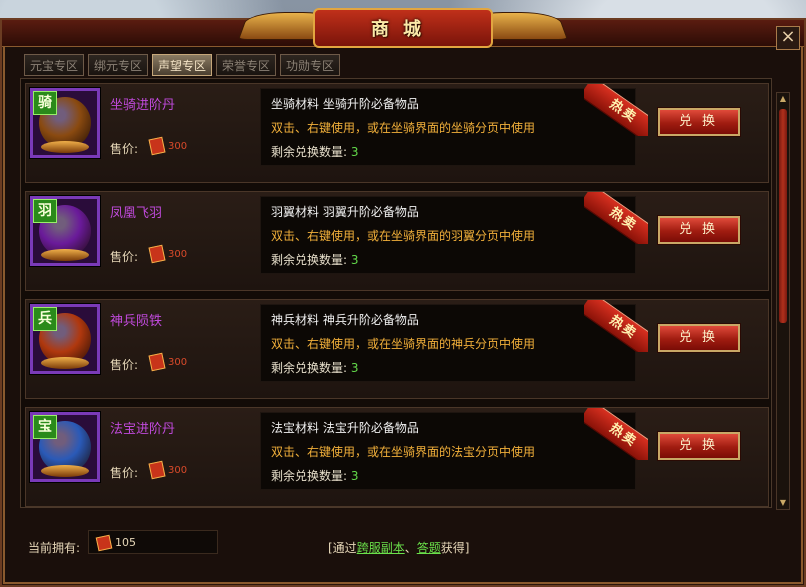  I want to click on tab-honor: 荣誉专区, so click(246, 65).